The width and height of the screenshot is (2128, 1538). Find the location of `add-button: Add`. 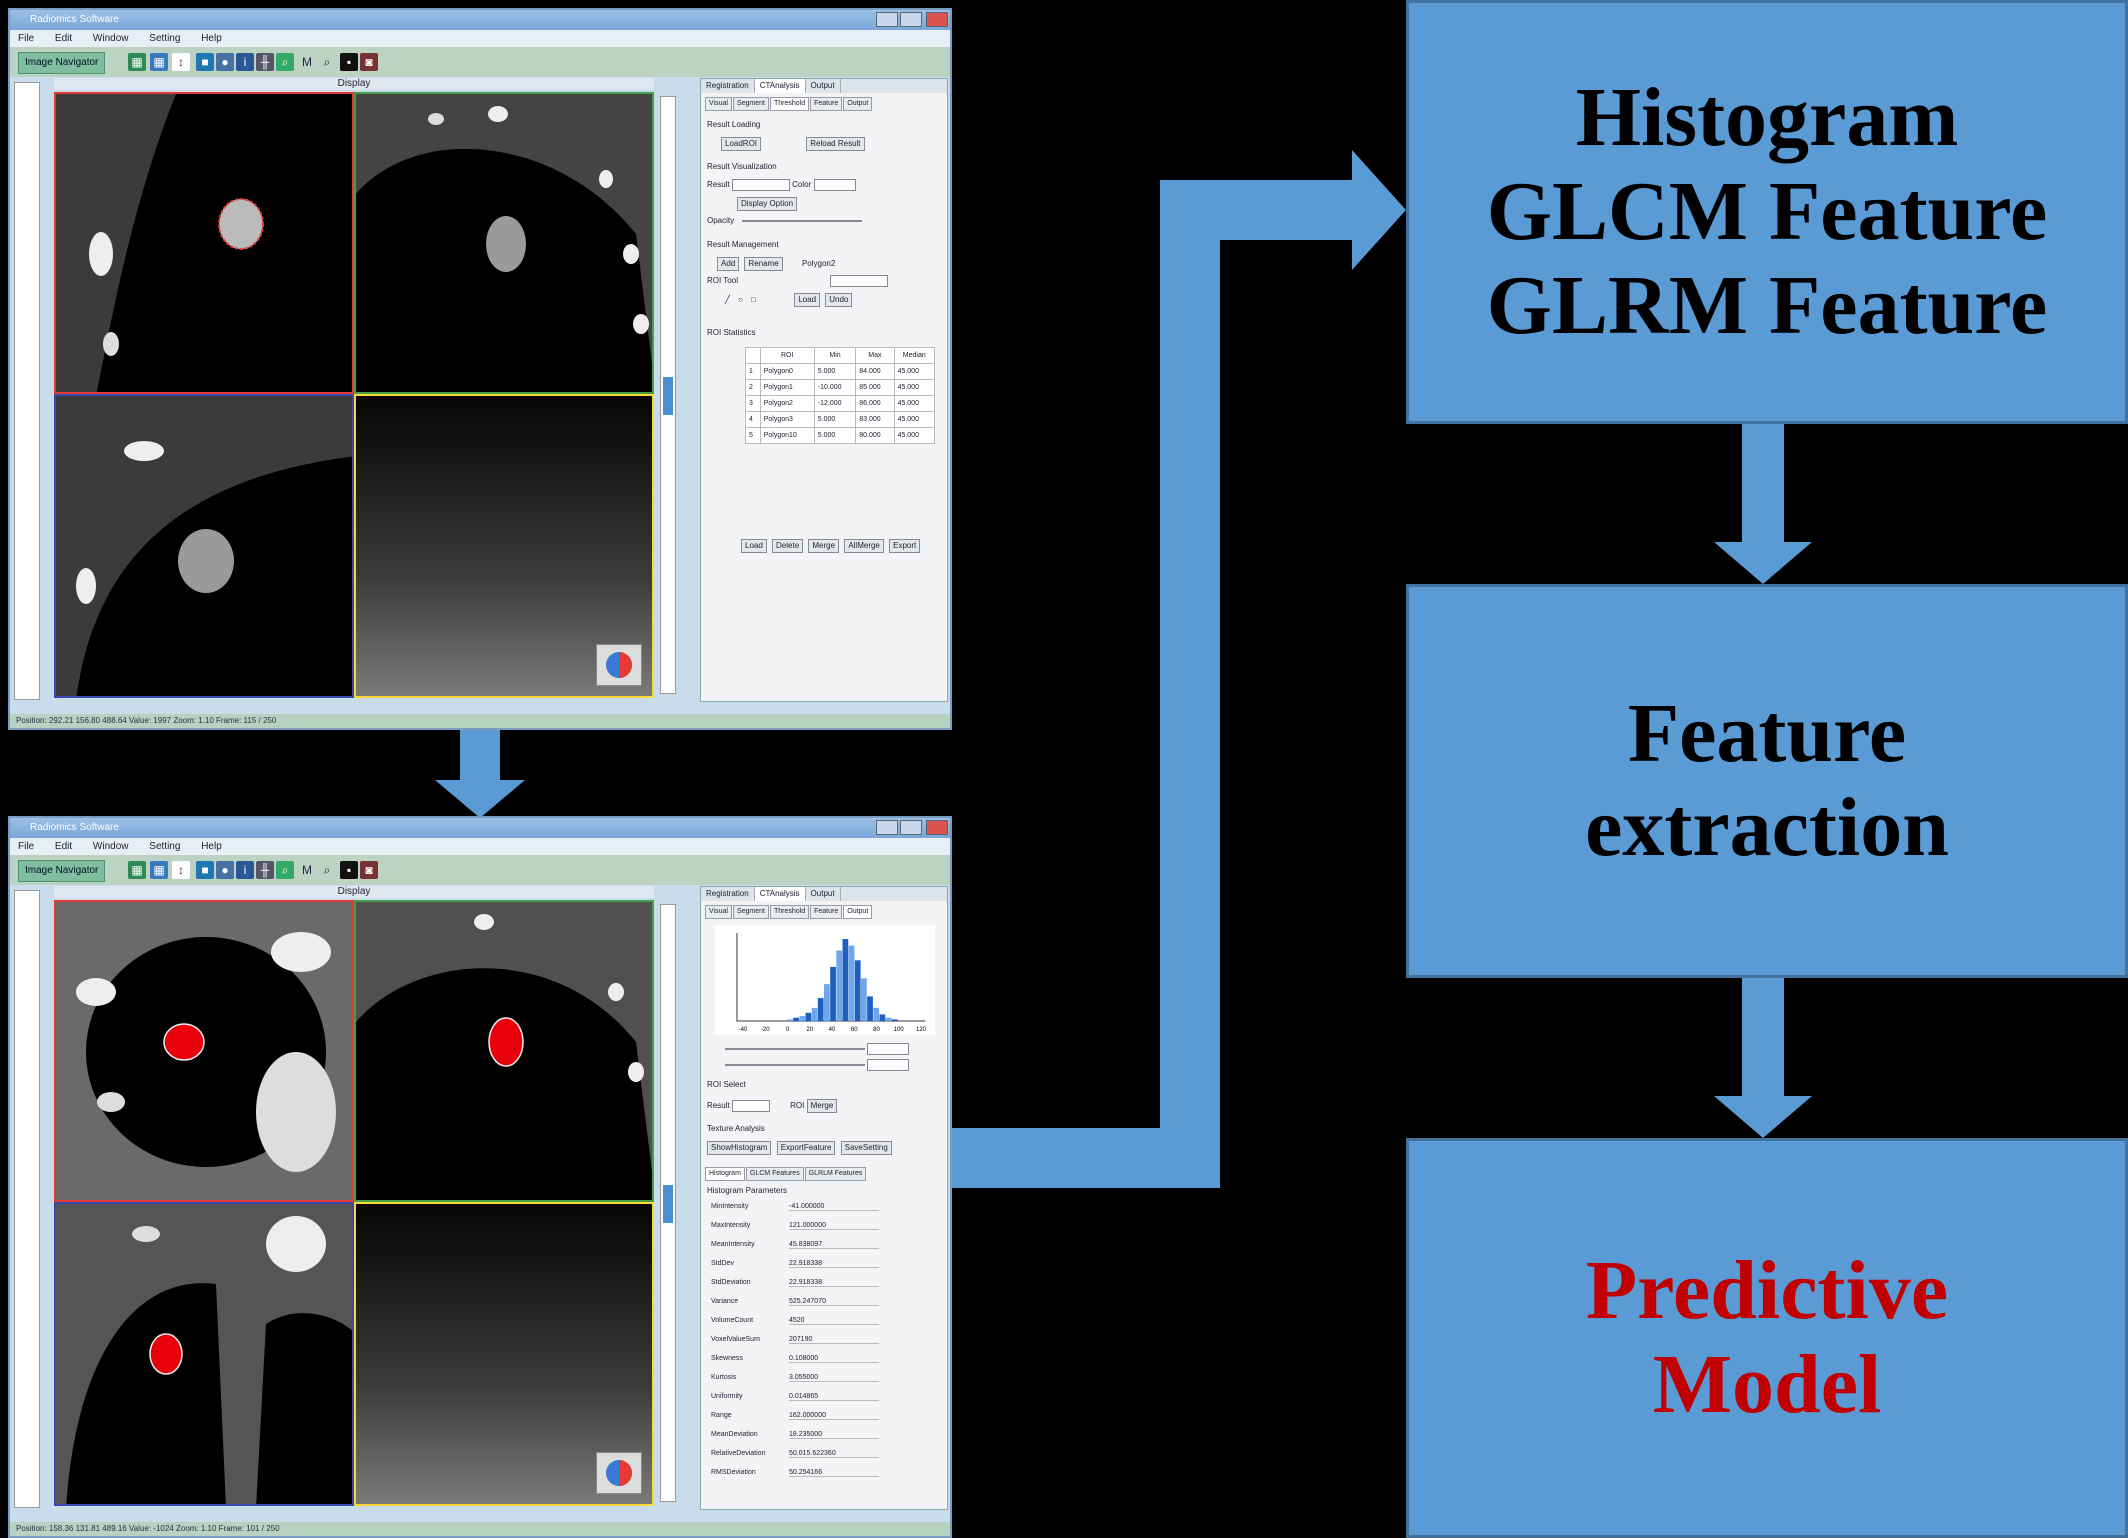

add-button: Add is located at coordinates (728, 264).